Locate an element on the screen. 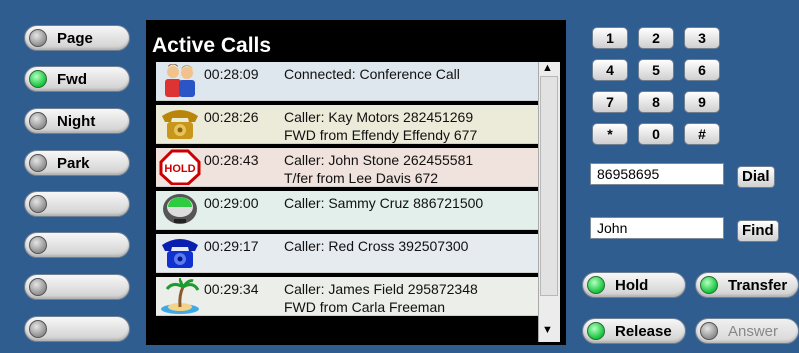 The image size is (799, 353). dial-number-field: 86958695 is located at coordinates (657, 174).